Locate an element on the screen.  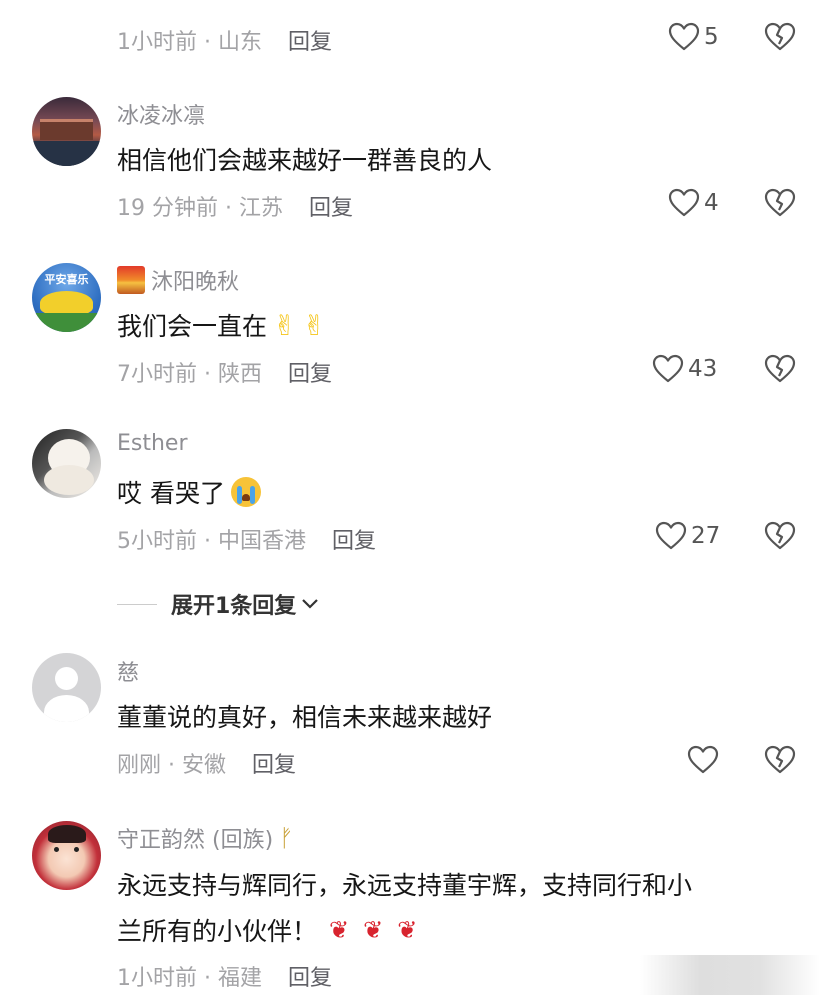
like-button: 4 is located at coordinates (693, 203).